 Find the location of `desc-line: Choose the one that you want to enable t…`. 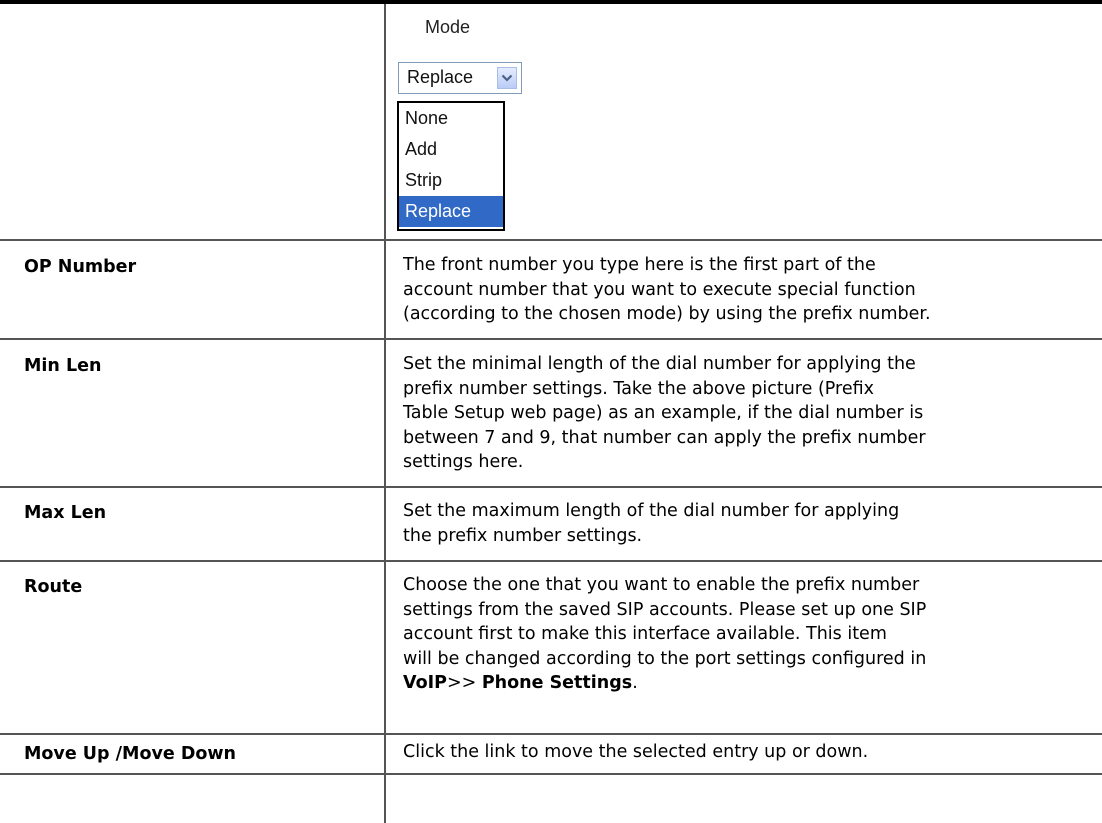

desc-line: Choose the one that you want to enable t… is located at coordinates (661, 585).